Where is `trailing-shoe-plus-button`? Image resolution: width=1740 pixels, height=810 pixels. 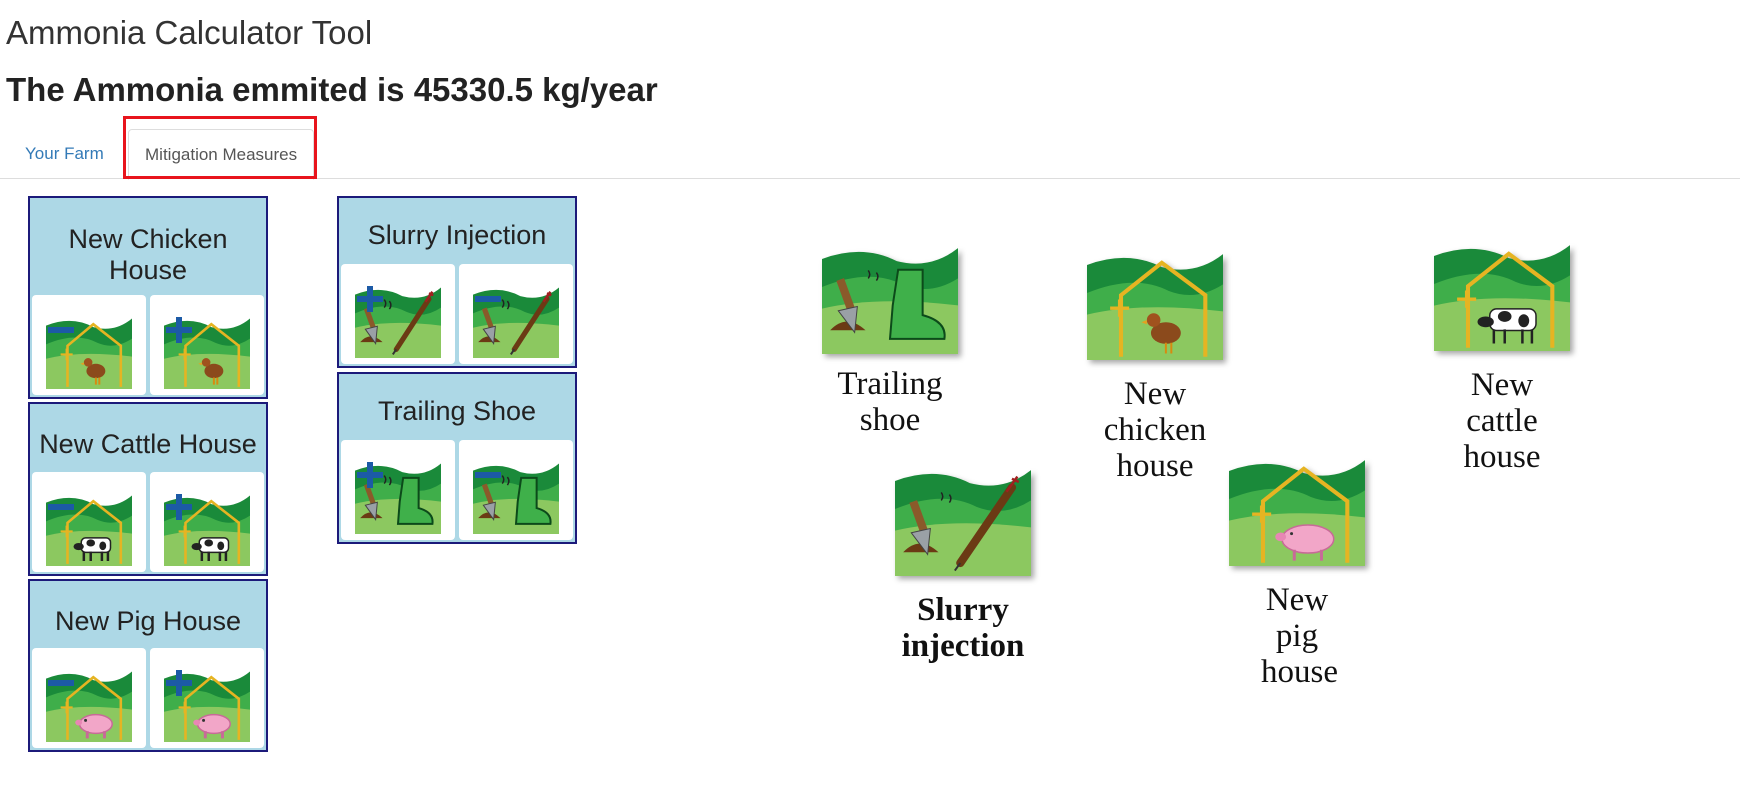
trailing-shoe-plus-button is located at coordinates (398, 490).